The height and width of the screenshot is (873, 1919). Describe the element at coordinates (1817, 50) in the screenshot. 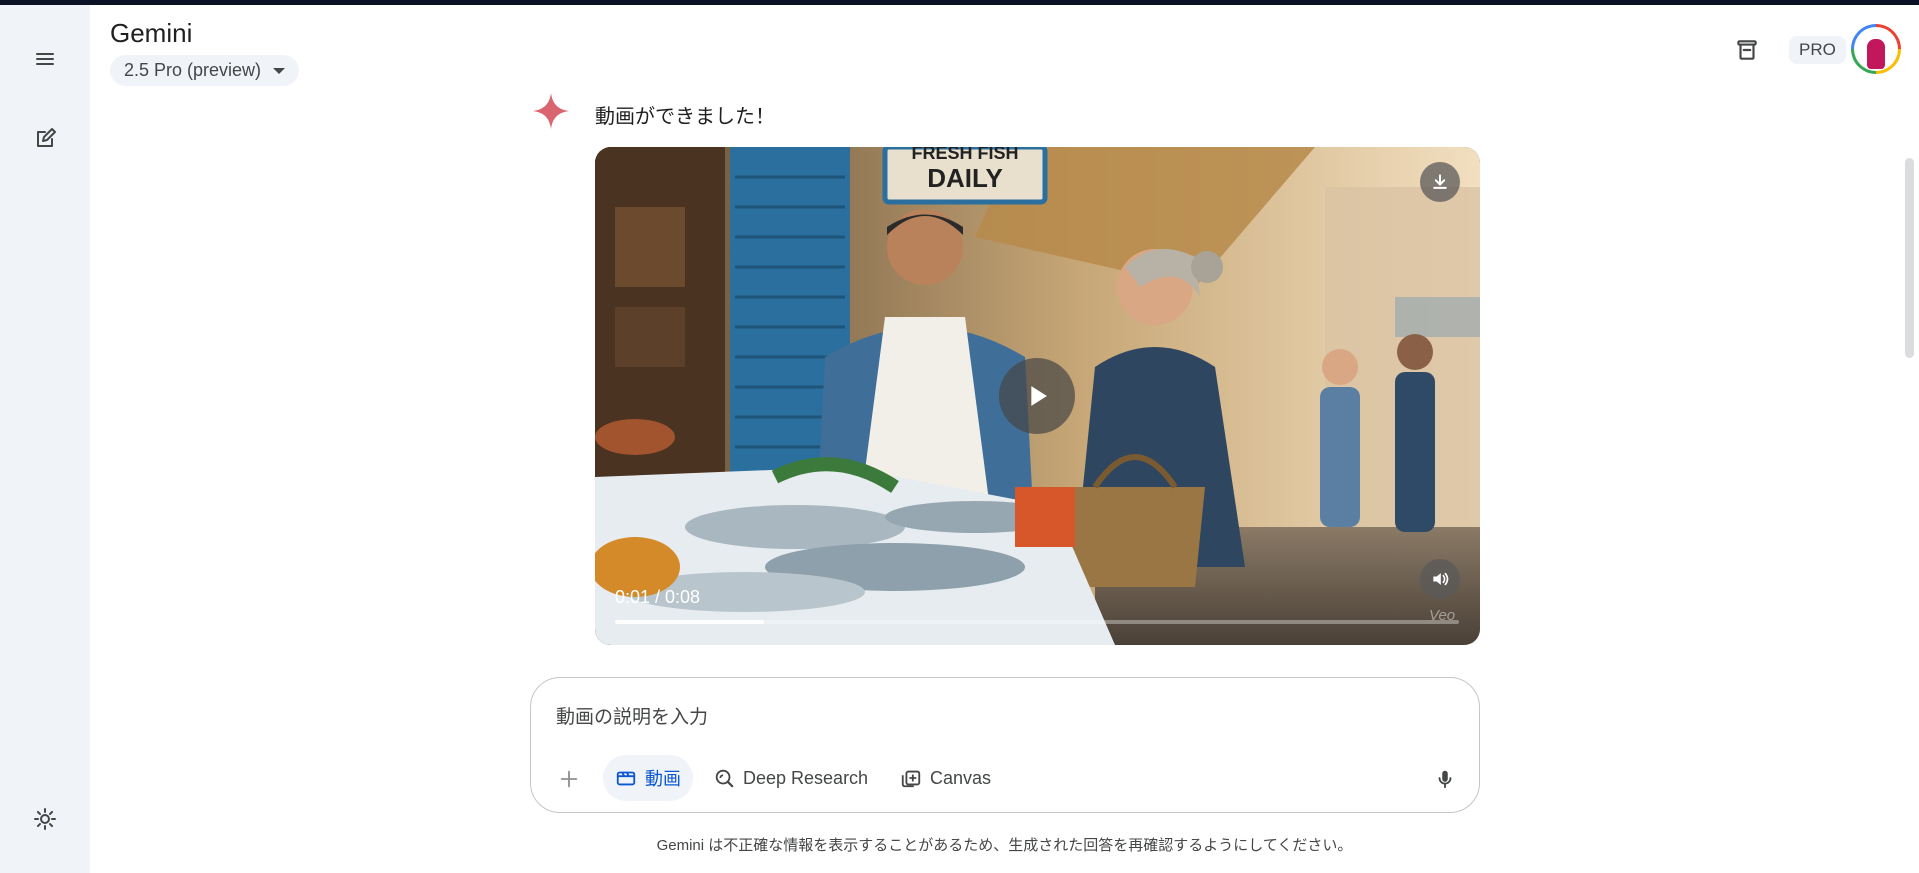

I see `pro-badge: PRO` at that location.